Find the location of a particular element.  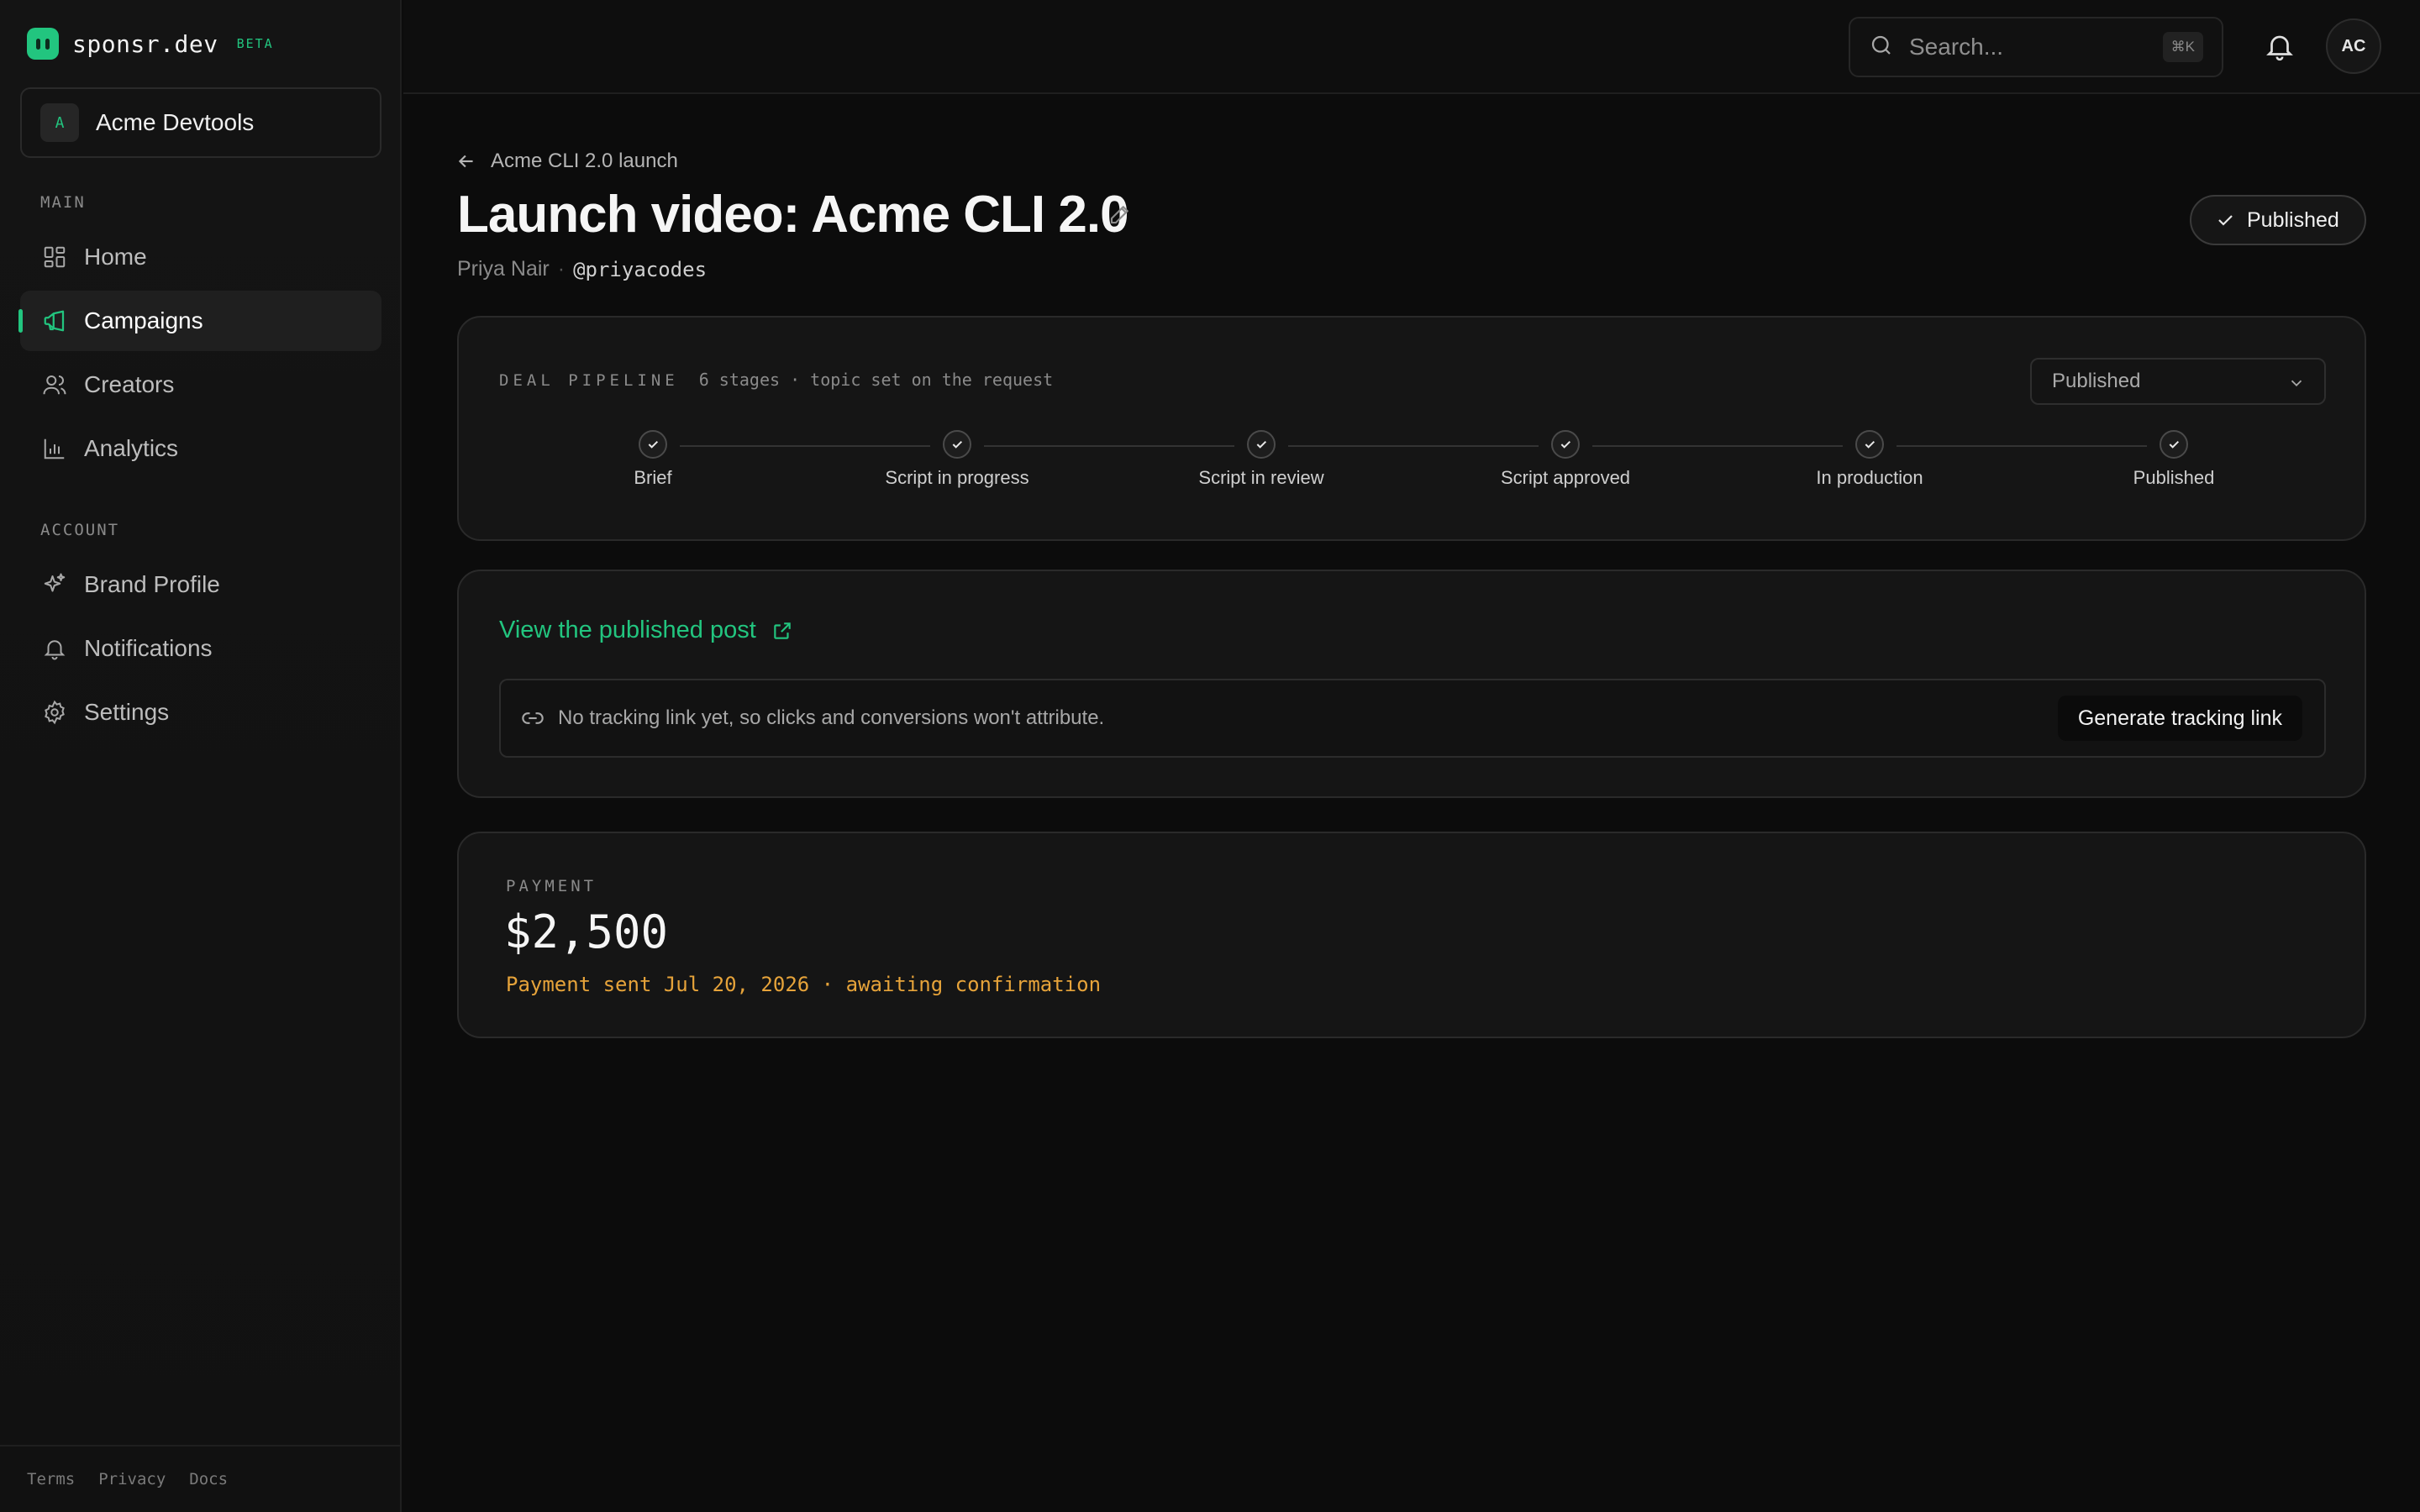

stage-select: Published is located at coordinates (2178, 381).